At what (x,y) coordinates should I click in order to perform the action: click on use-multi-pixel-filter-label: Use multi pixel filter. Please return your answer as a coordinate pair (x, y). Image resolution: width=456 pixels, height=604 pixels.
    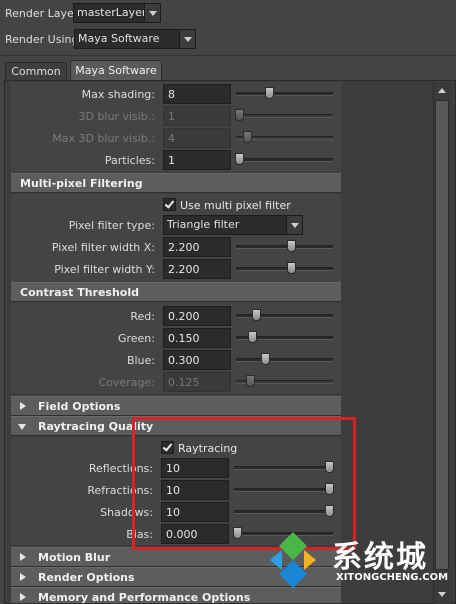
    Looking at the image, I should click on (235, 205).